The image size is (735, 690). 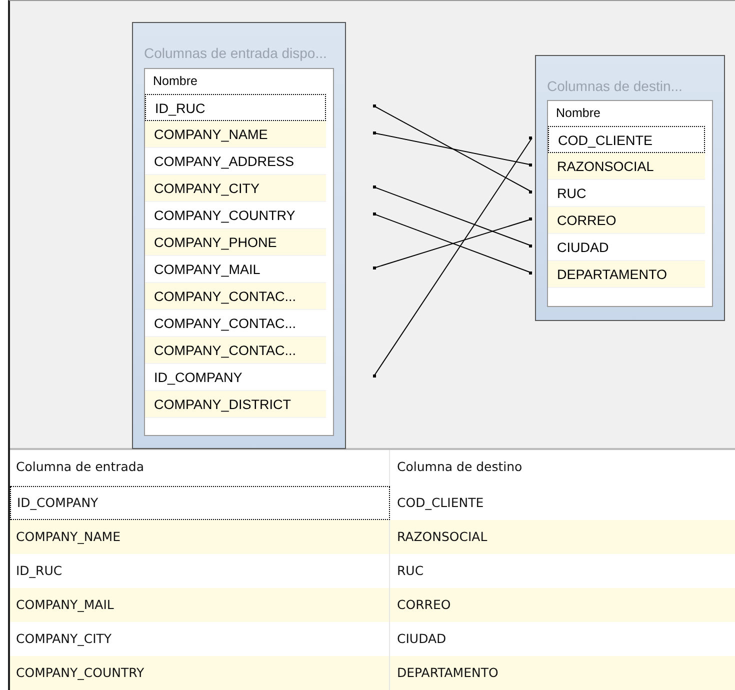 What do you see at coordinates (562, 468) in the screenshot?
I see `column-header: Columna de destino` at bounding box center [562, 468].